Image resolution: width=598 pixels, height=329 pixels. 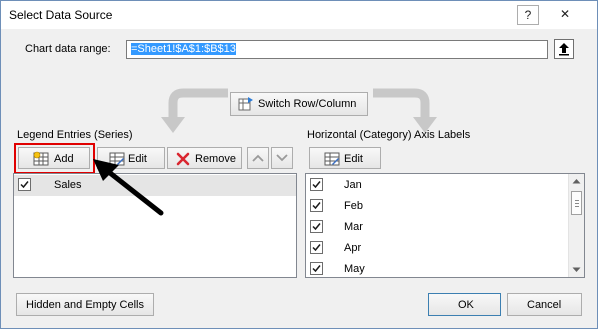 I want to click on axis-list-scrollbar, so click(x=576, y=225).